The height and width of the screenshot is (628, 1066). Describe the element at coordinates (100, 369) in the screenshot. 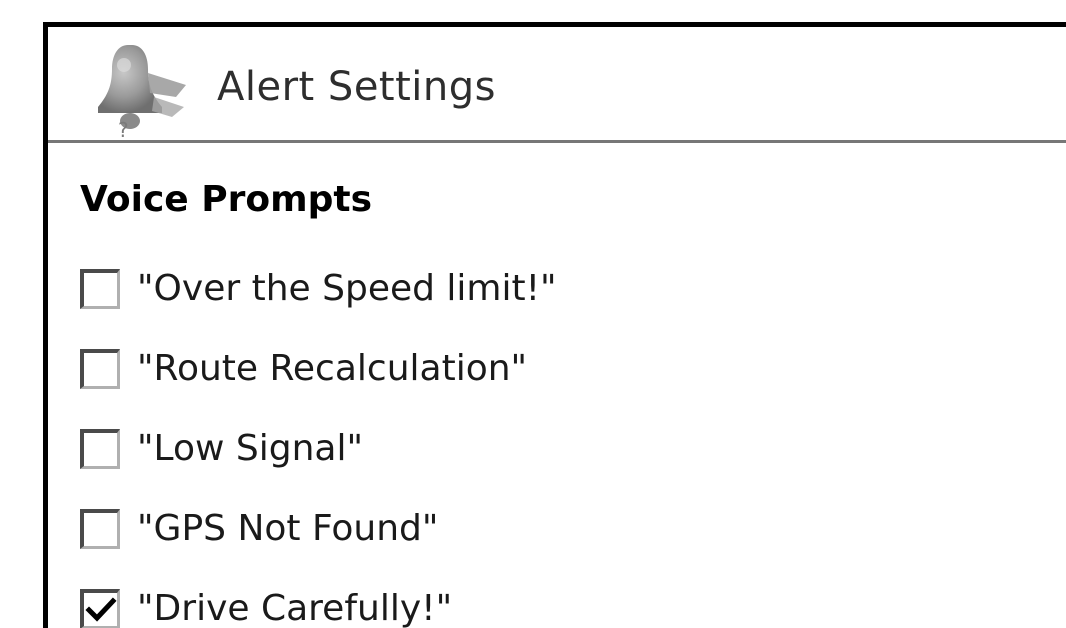

I see `checkbox-route-recalculation` at that location.